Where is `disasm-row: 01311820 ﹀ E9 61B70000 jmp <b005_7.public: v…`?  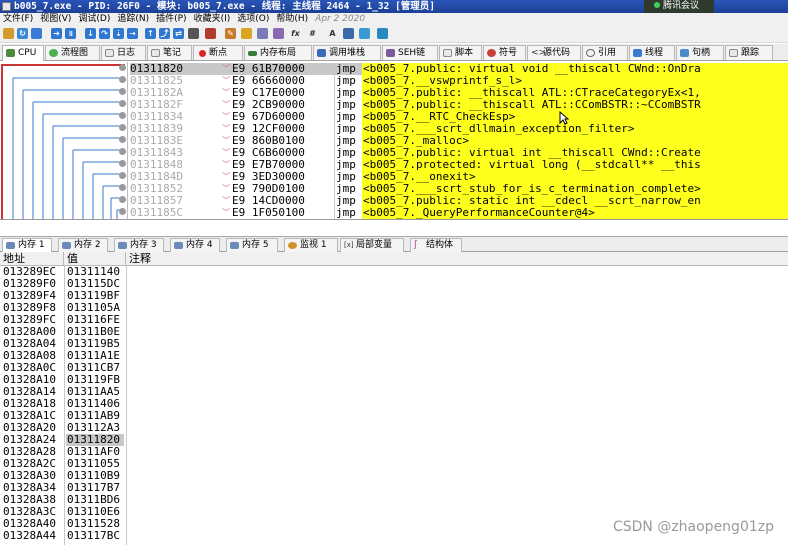
disasm-row: 01311820 ﹀ E9 61B70000 jmp <b005_7.public: v… is located at coordinates (459, 69).